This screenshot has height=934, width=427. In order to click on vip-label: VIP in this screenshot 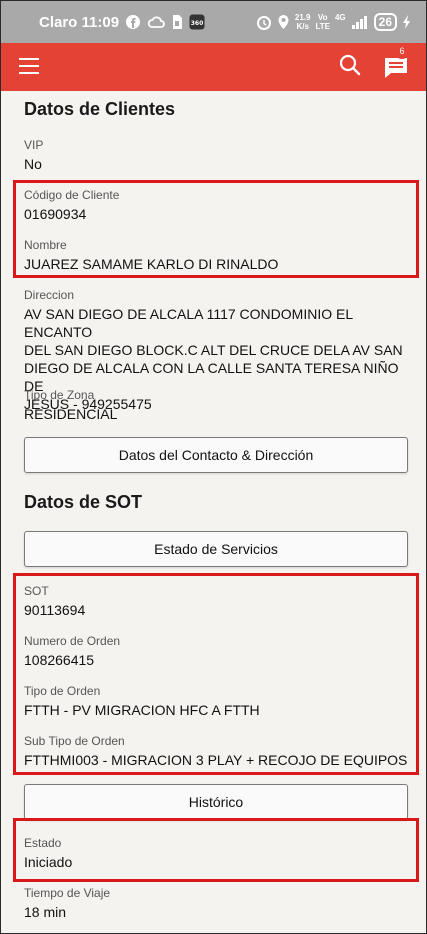, I will do `click(34, 145)`.